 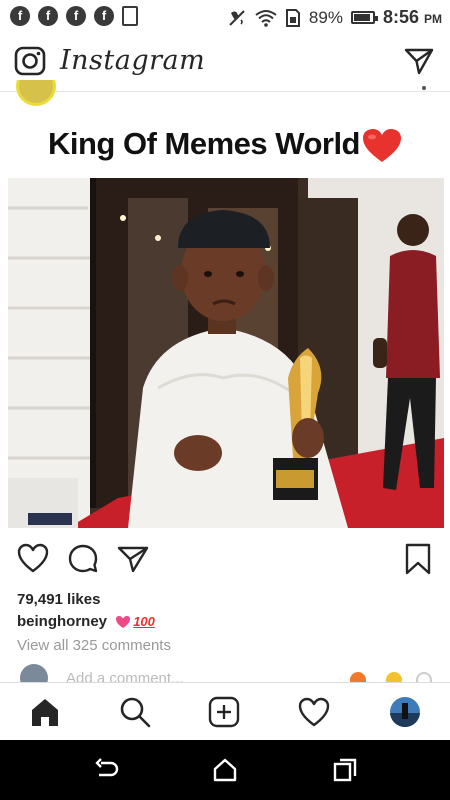 What do you see at coordinates (36, 93) in the screenshot?
I see `post-author-avatar` at bounding box center [36, 93].